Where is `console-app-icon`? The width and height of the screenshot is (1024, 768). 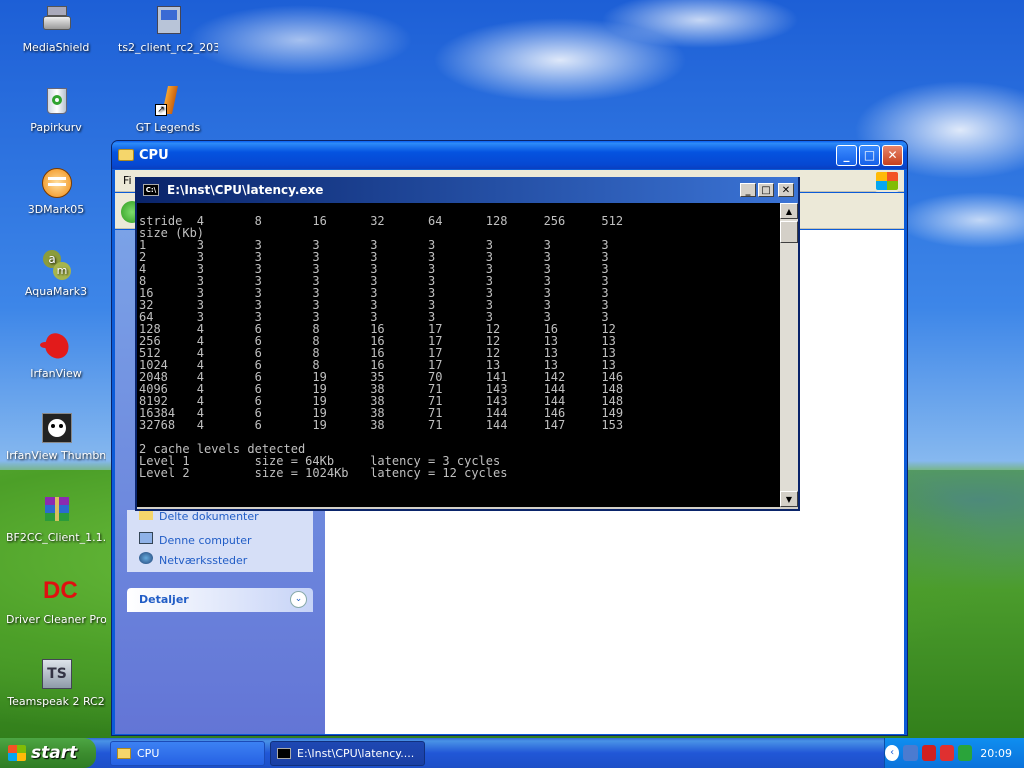
console-app-icon is located at coordinates (284, 753).